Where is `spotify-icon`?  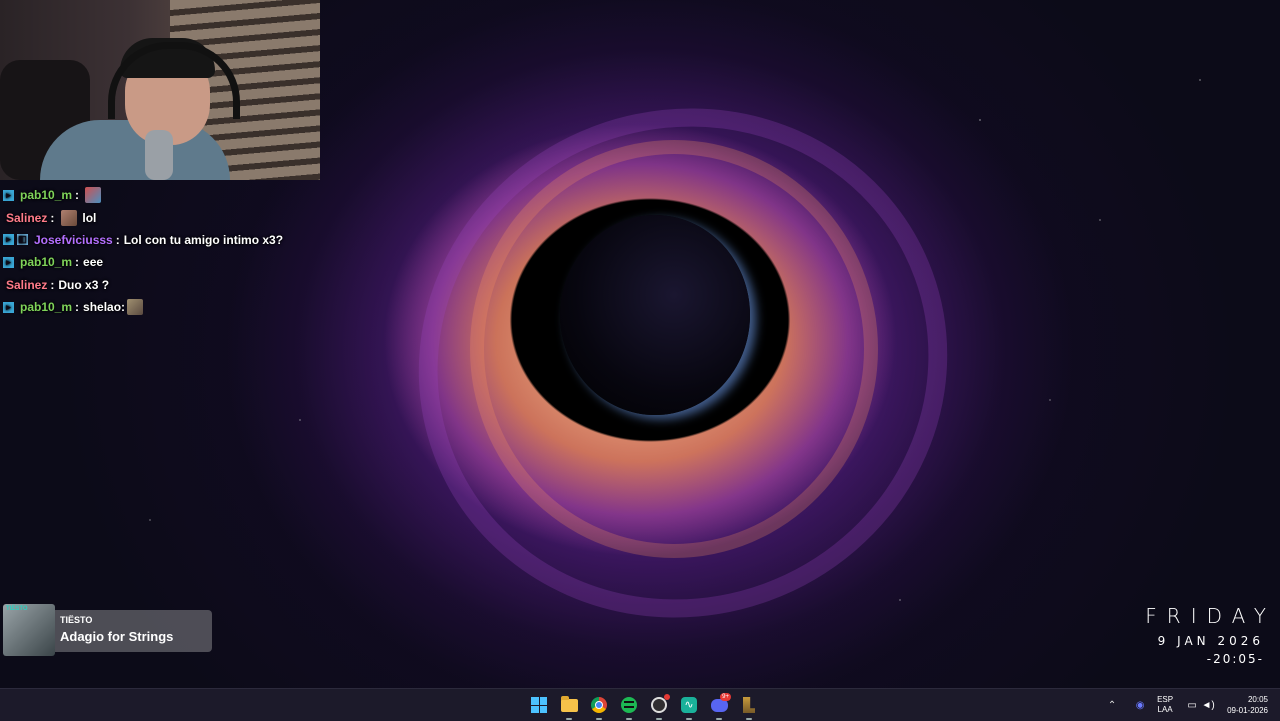
spotify-icon is located at coordinates (629, 705).